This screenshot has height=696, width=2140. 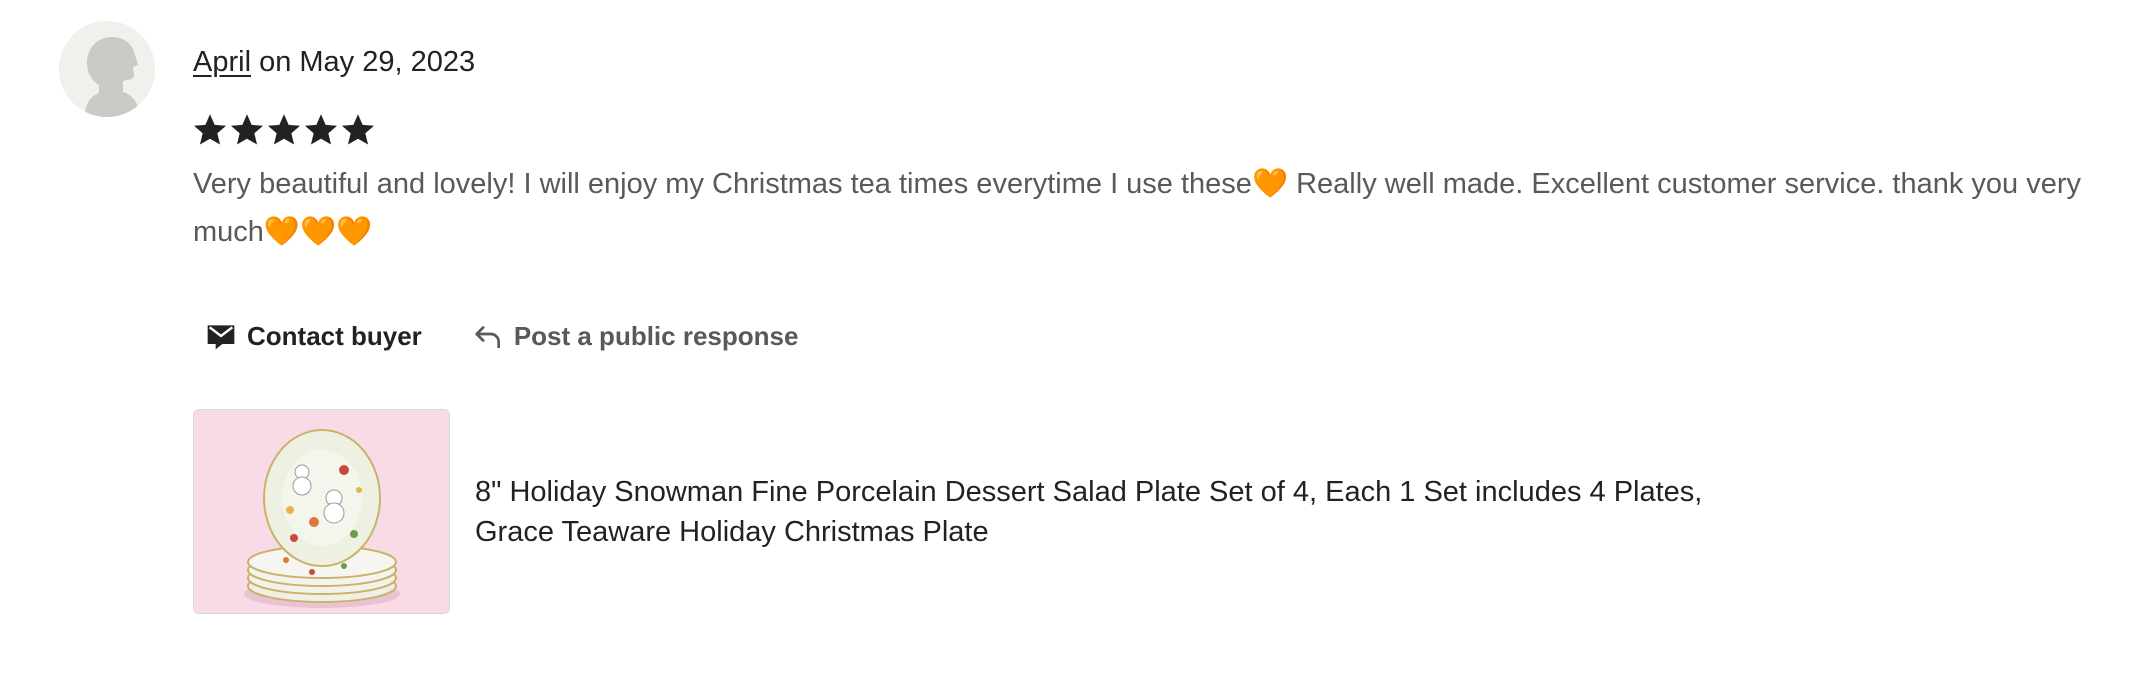 What do you see at coordinates (222, 62) in the screenshot?
I see `author-link: April` at bounding box center [222, 62].